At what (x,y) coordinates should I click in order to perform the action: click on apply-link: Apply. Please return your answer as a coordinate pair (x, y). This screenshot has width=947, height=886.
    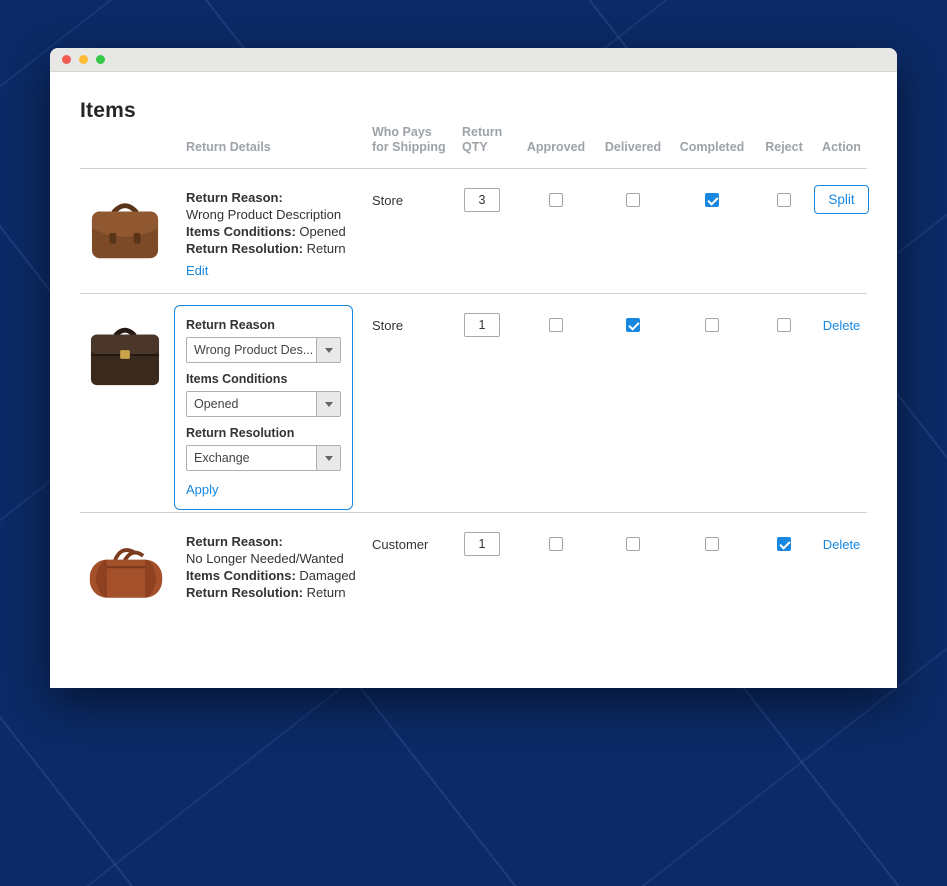
    Looking at the image, I should click on (202, 489).